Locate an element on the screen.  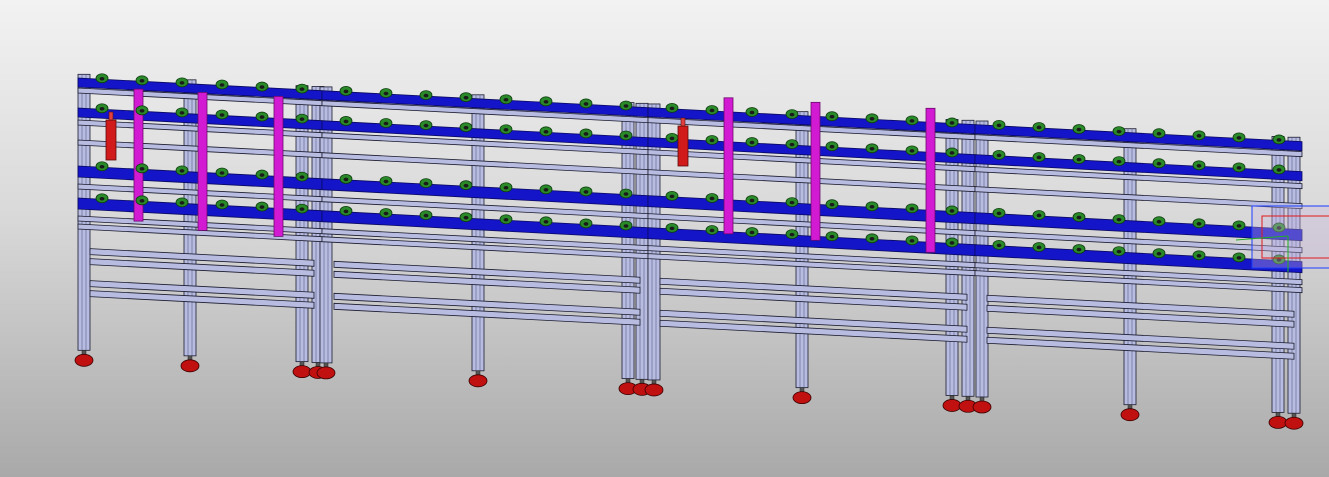
cylinder-body is located at coordinates (683, 146).